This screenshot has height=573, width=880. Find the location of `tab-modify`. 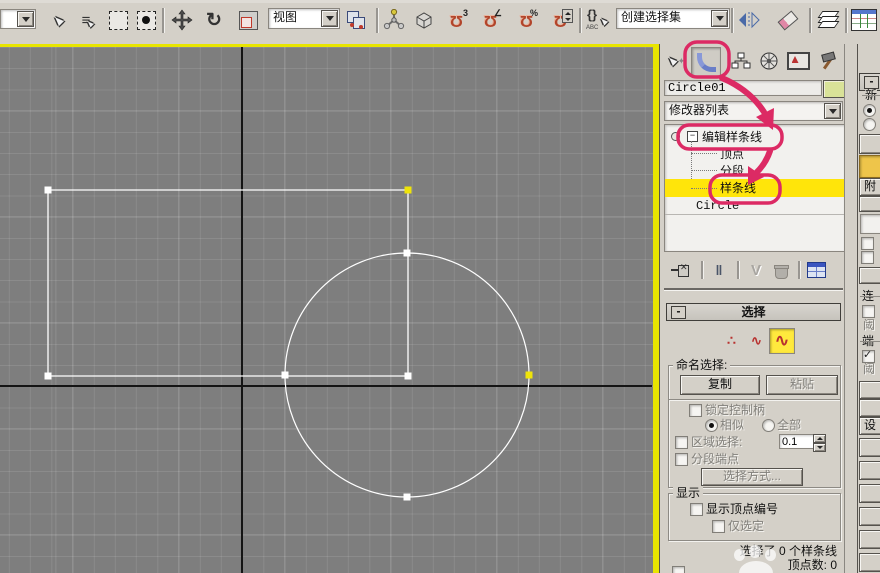

tab-modify is located at coordinates (706, 62).